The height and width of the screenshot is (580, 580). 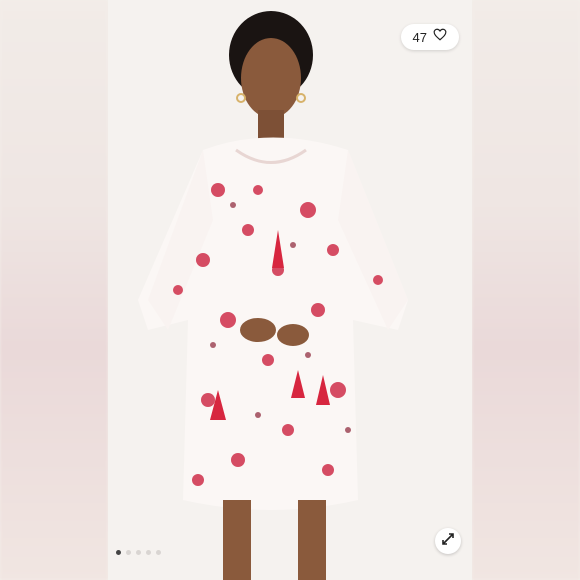 I want to click on like-count: 47, so click(x=419, y=37).